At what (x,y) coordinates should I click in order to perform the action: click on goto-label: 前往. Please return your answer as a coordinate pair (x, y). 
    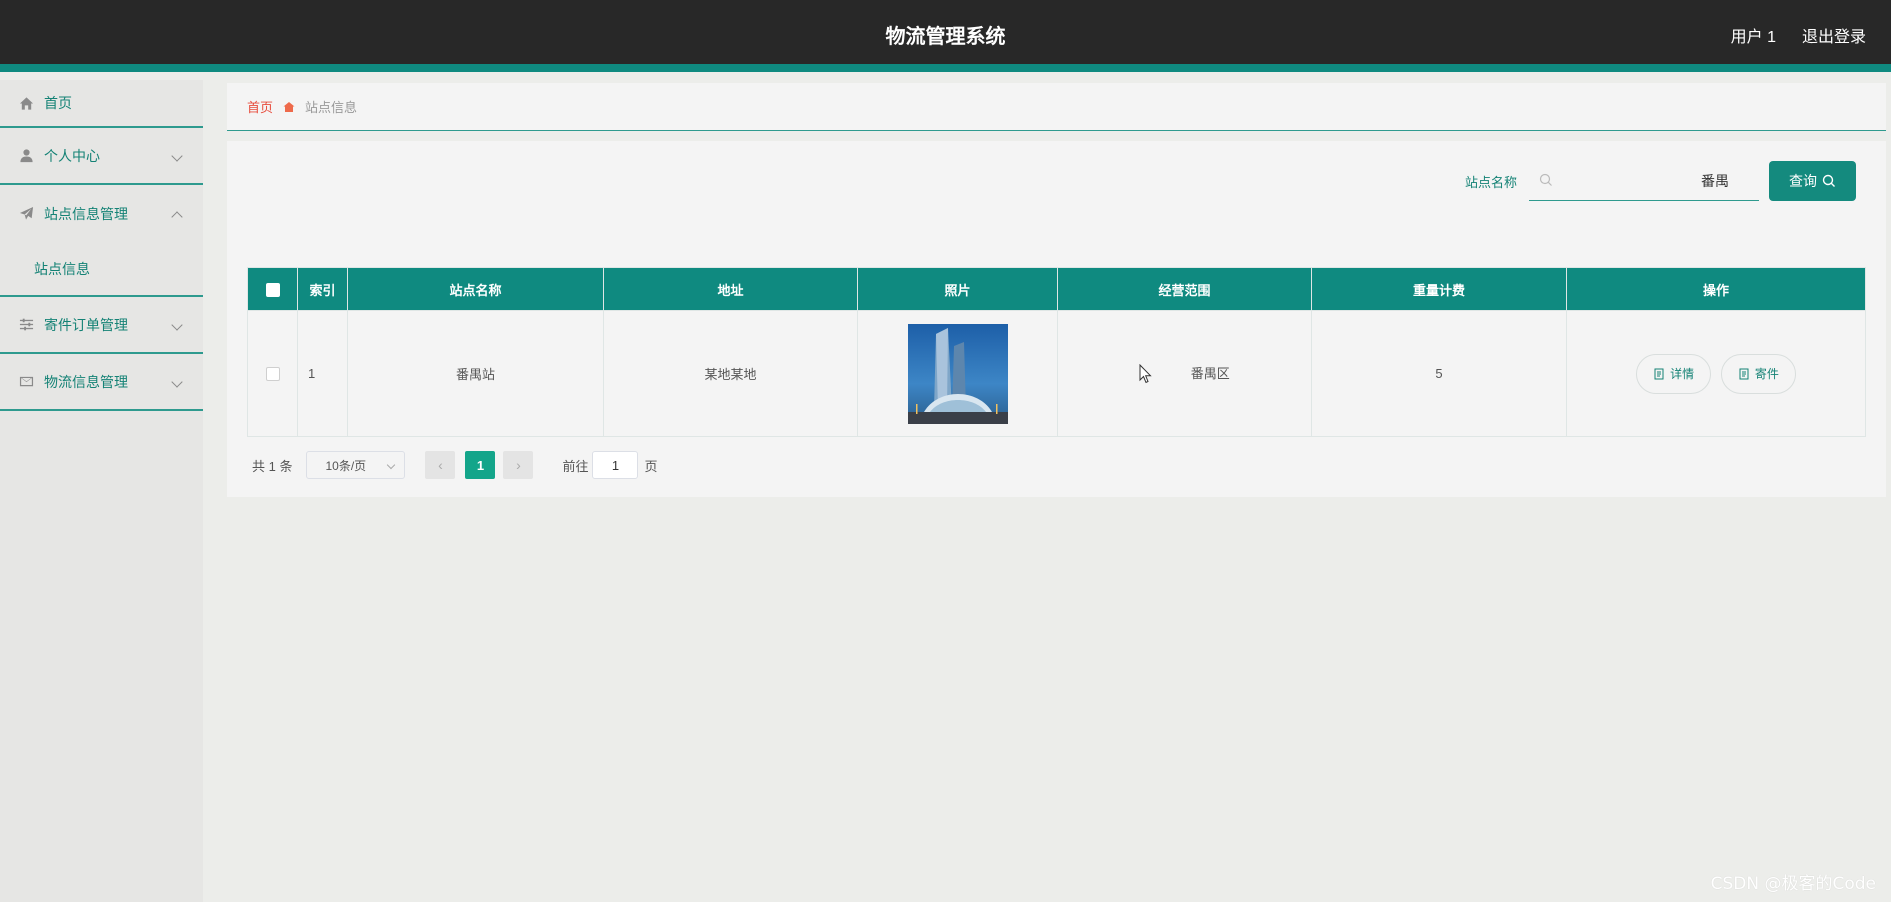
    Looking at the image, I should click on (575, 466).